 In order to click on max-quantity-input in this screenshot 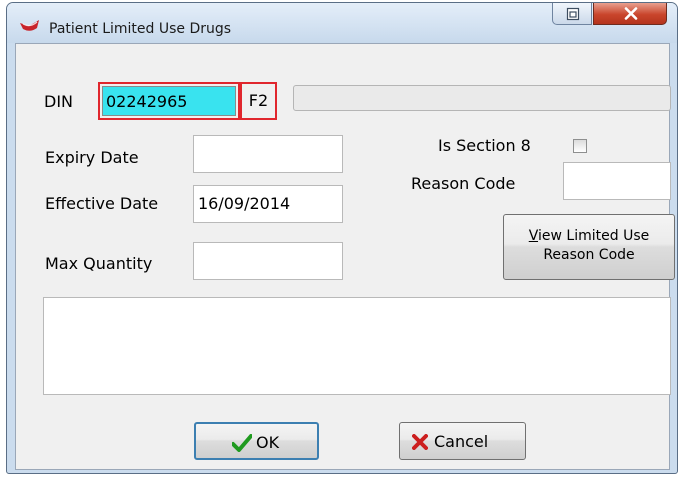, I will do `click(268, 261)`.